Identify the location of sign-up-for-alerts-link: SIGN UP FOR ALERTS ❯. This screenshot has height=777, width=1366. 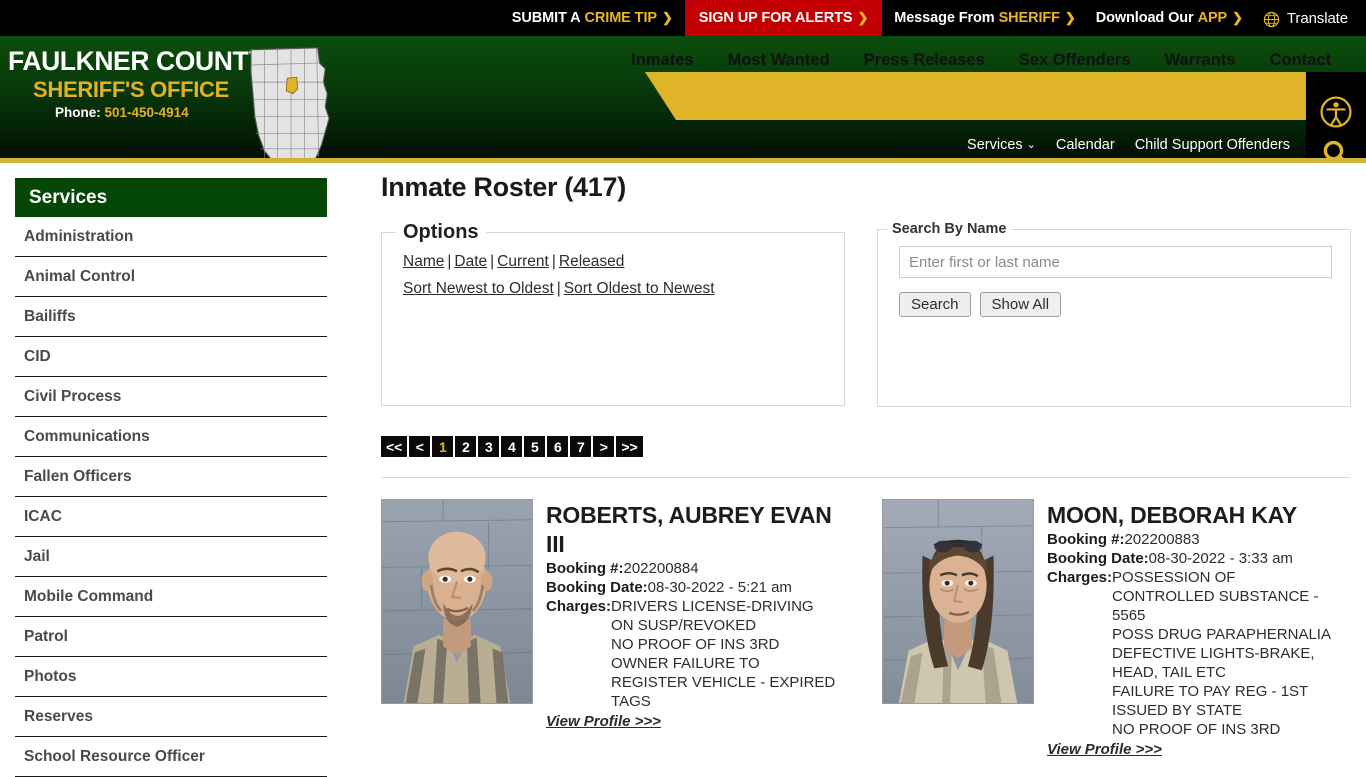
(783, 18).